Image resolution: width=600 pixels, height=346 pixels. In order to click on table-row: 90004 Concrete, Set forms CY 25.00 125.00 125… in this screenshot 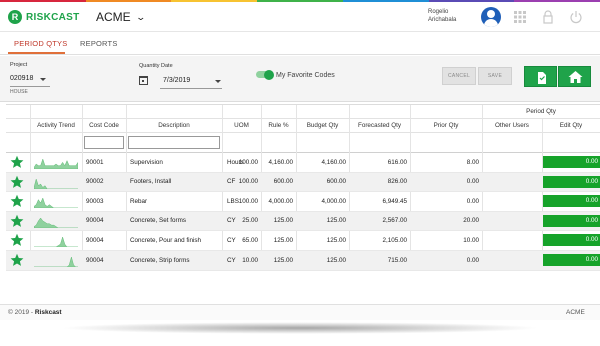, I will do `click(303, 221)`.